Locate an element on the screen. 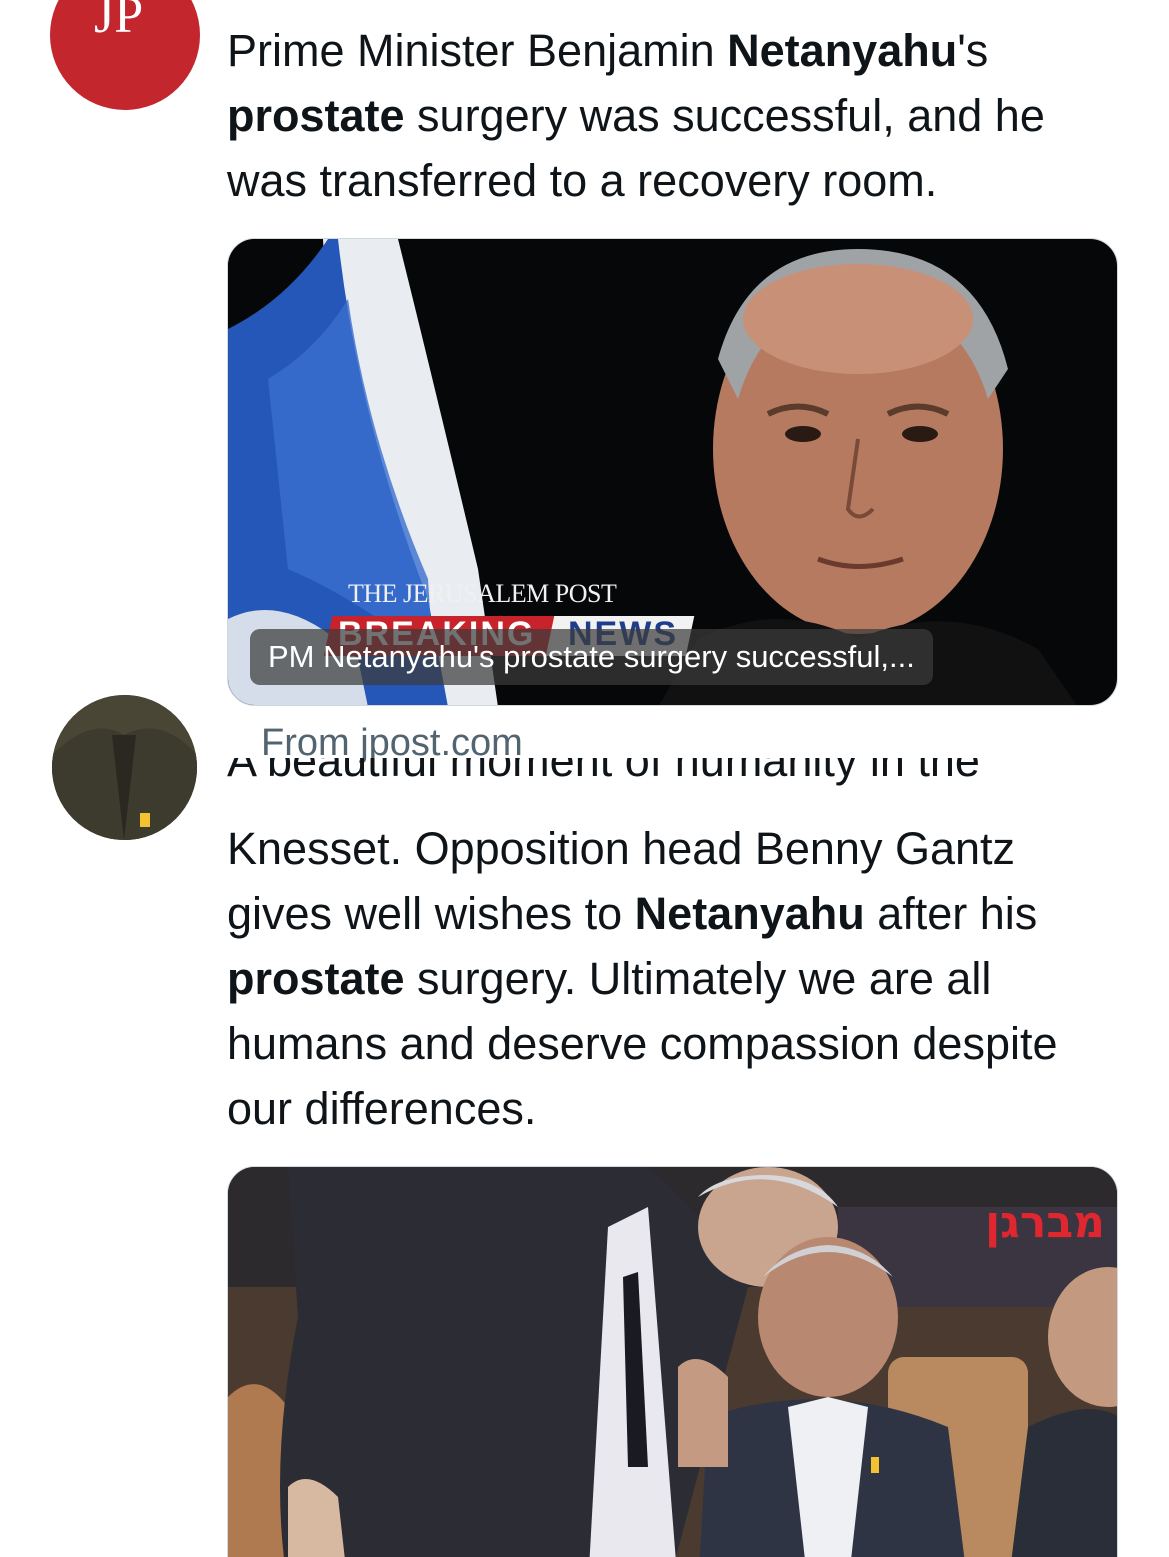  tv-channel-logo: מברגן is located at coordinates (1045, 1222).